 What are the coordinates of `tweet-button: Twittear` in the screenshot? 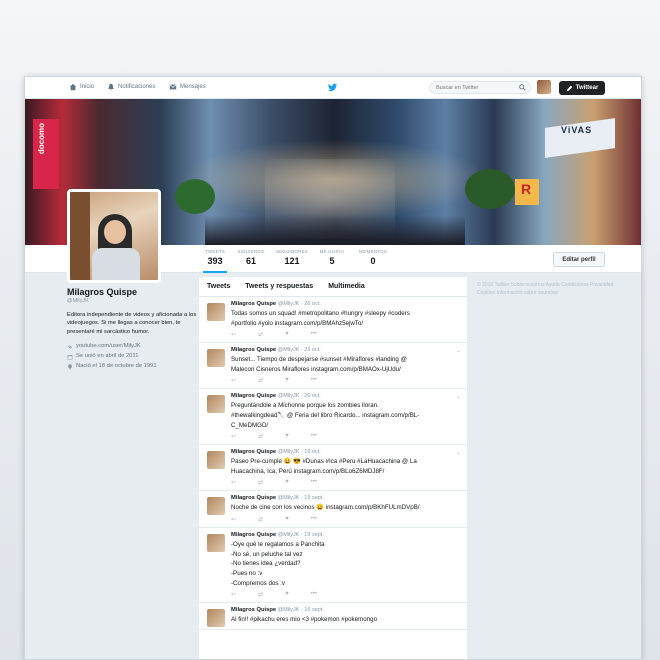 It's located at (582, 88).